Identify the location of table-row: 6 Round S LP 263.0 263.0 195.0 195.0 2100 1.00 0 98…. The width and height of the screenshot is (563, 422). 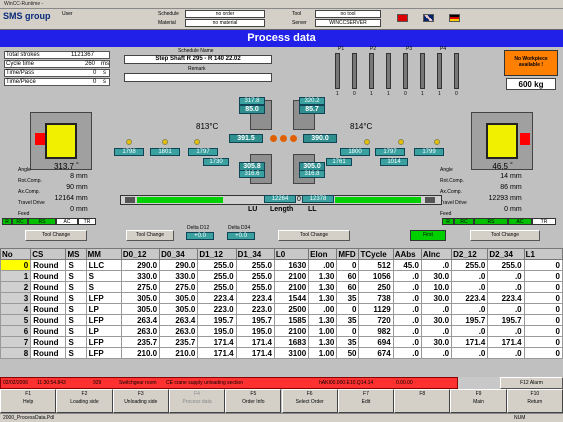
(281, 331).